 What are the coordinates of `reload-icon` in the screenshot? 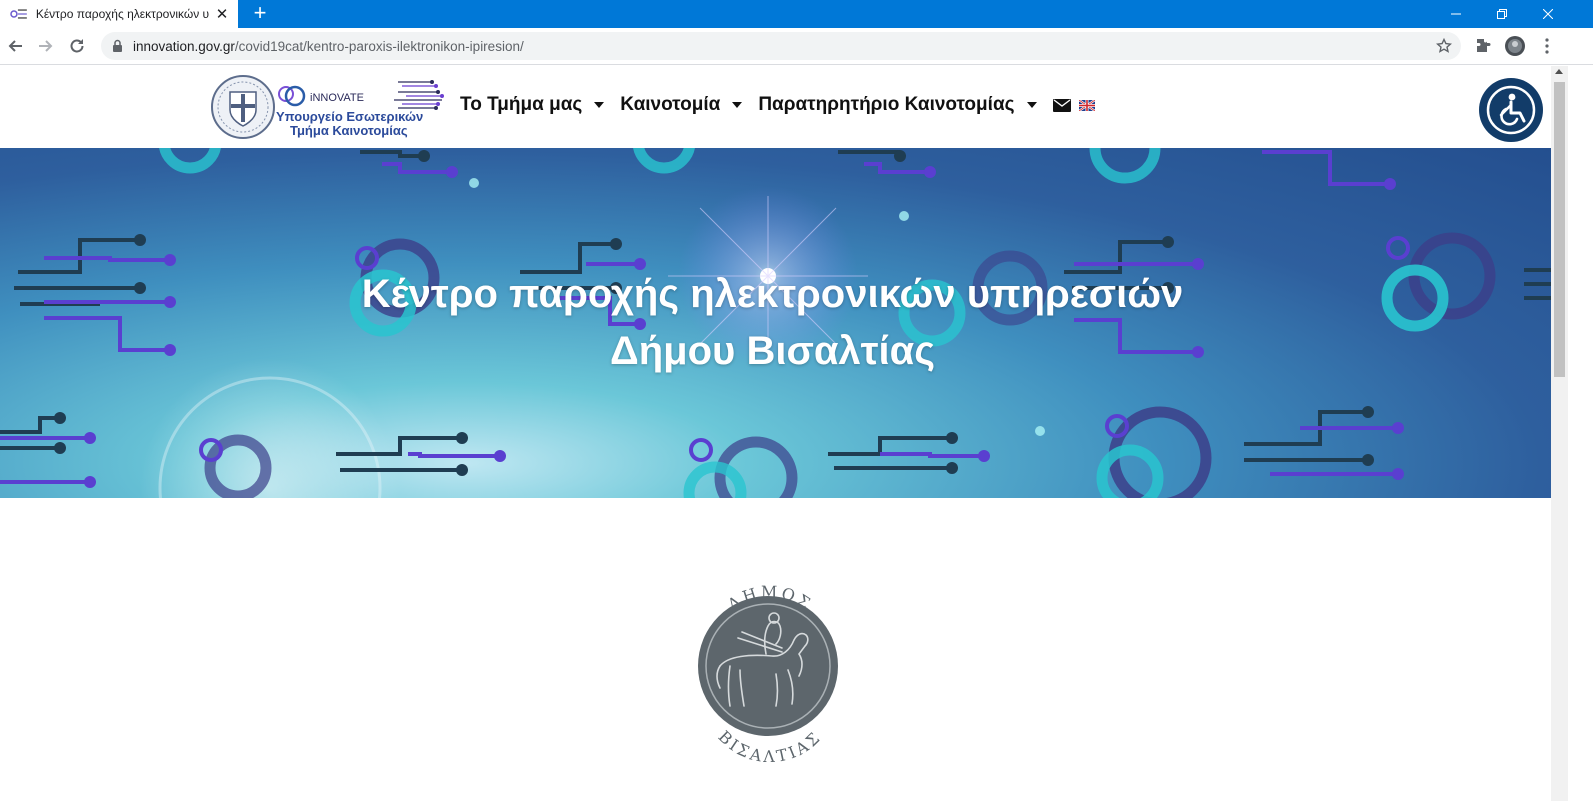 It's located at (77, 46).